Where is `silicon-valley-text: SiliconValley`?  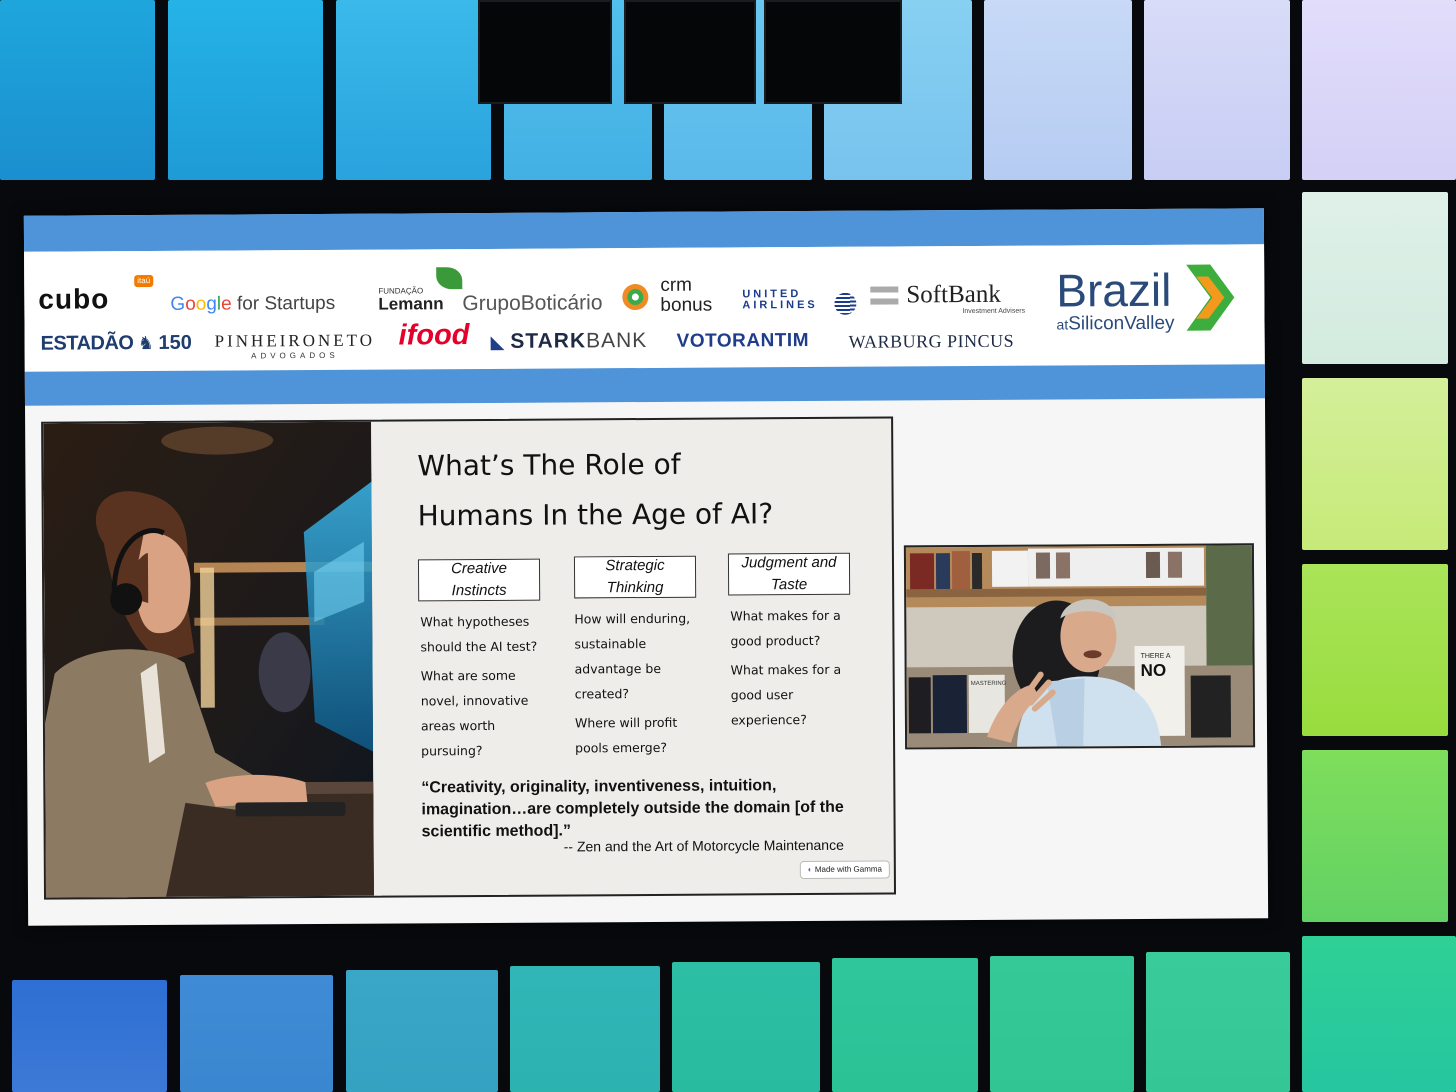 silicon-valley-text: SiliconValley is located at coordinates (1121, 323).